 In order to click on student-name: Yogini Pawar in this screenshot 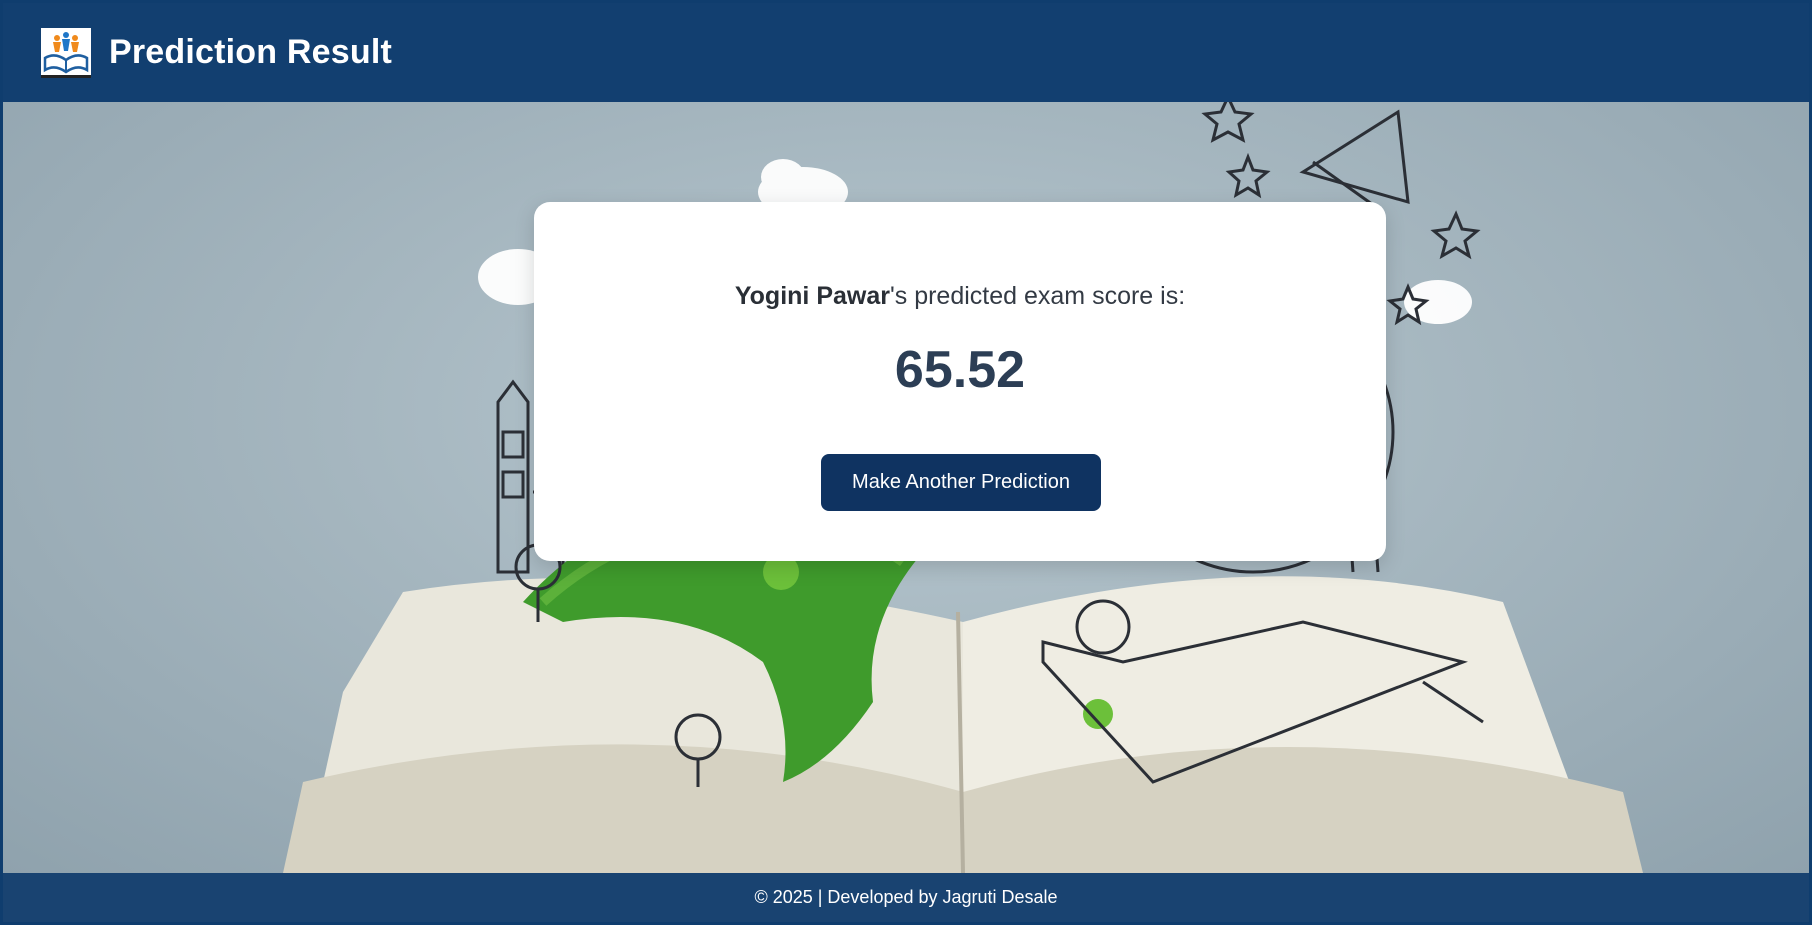, I will do `click(812, 296)`.